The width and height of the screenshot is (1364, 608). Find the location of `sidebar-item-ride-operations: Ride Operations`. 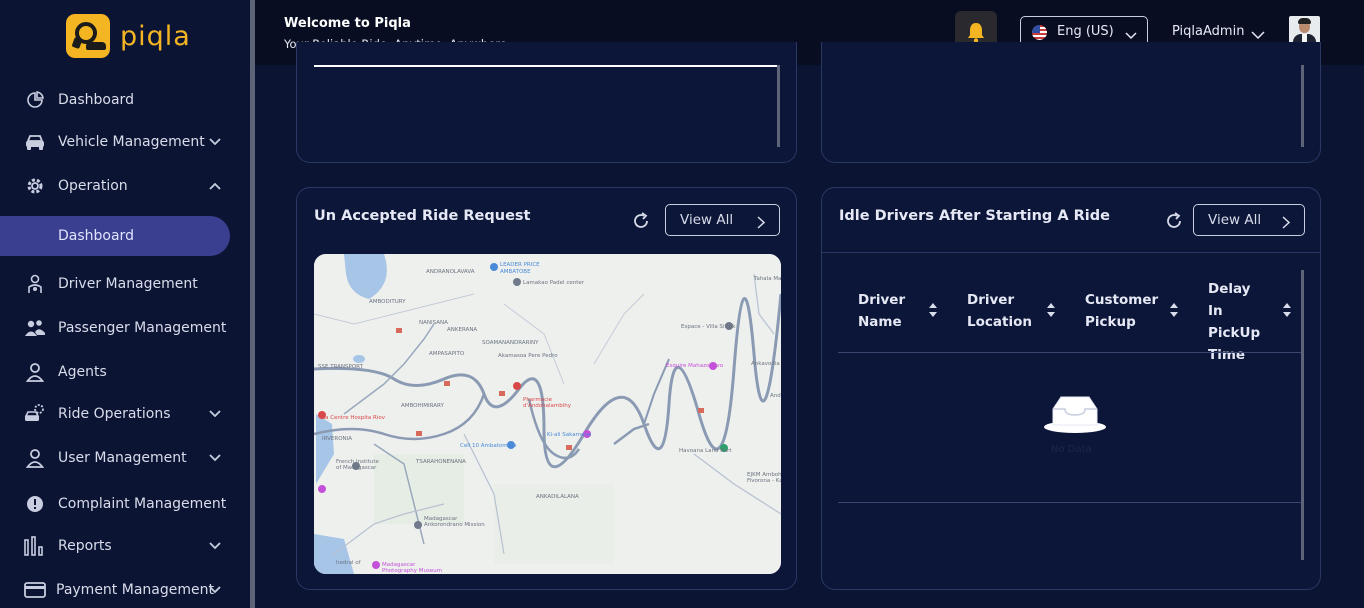

sidebar-item-ride-operations: Ride Operations is located at coordinates (125, 414).